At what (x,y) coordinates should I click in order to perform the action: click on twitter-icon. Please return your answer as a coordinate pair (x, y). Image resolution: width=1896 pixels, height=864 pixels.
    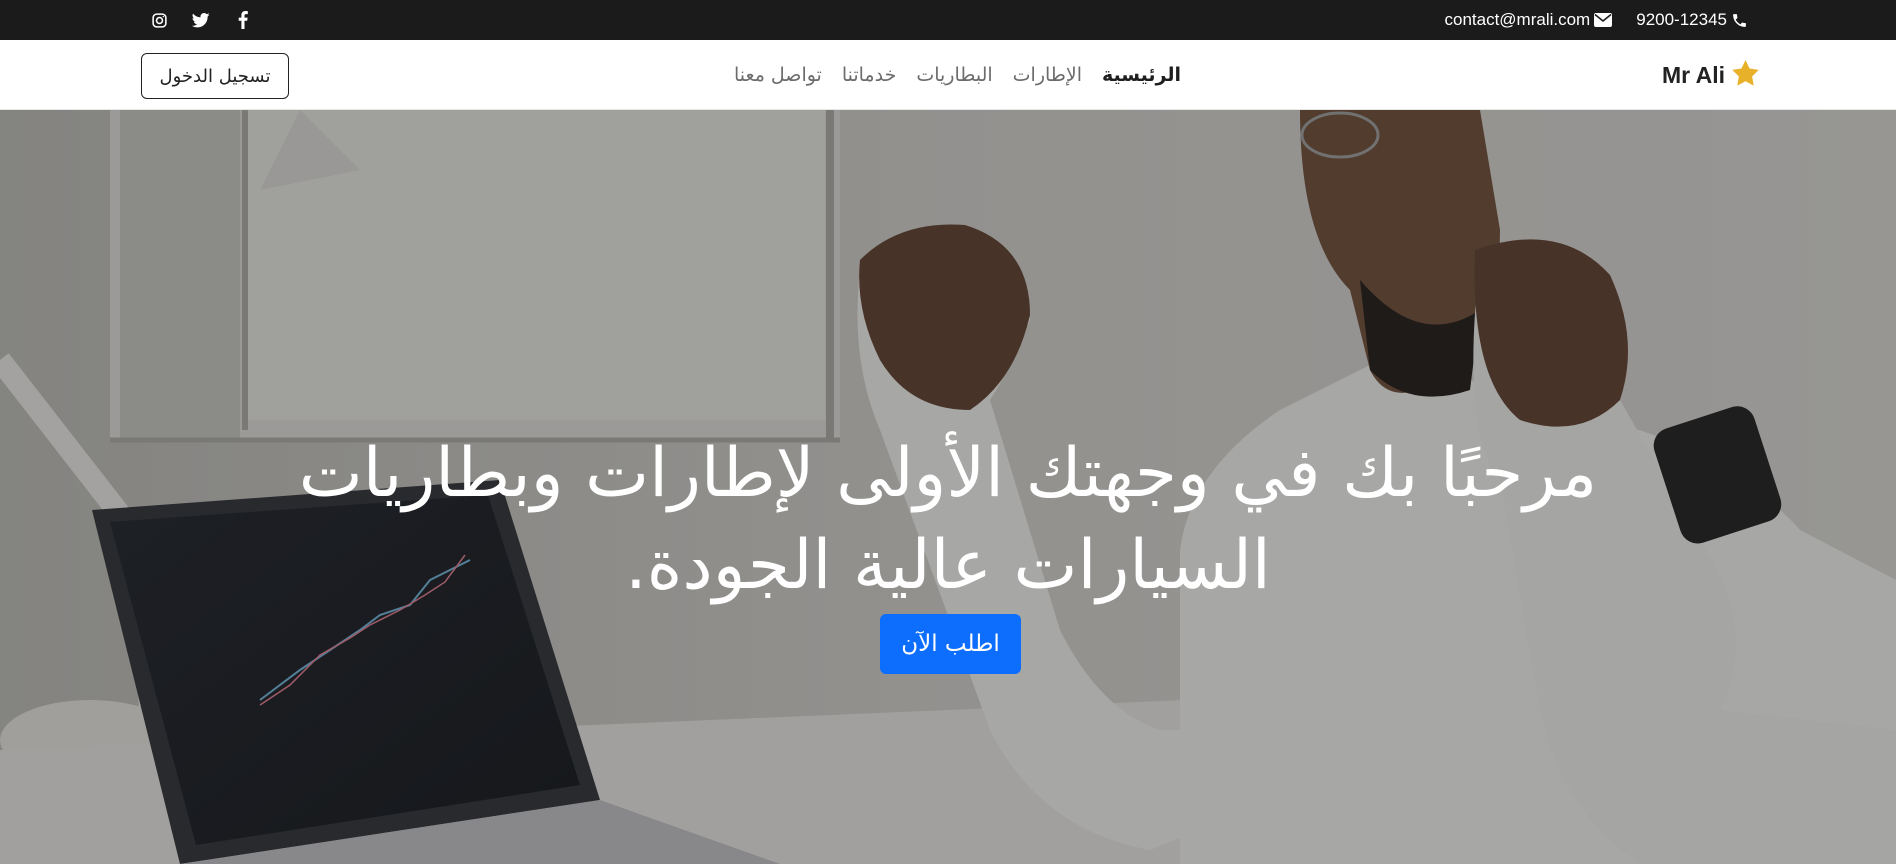
    Looking at the image, I should click on (201, 20).